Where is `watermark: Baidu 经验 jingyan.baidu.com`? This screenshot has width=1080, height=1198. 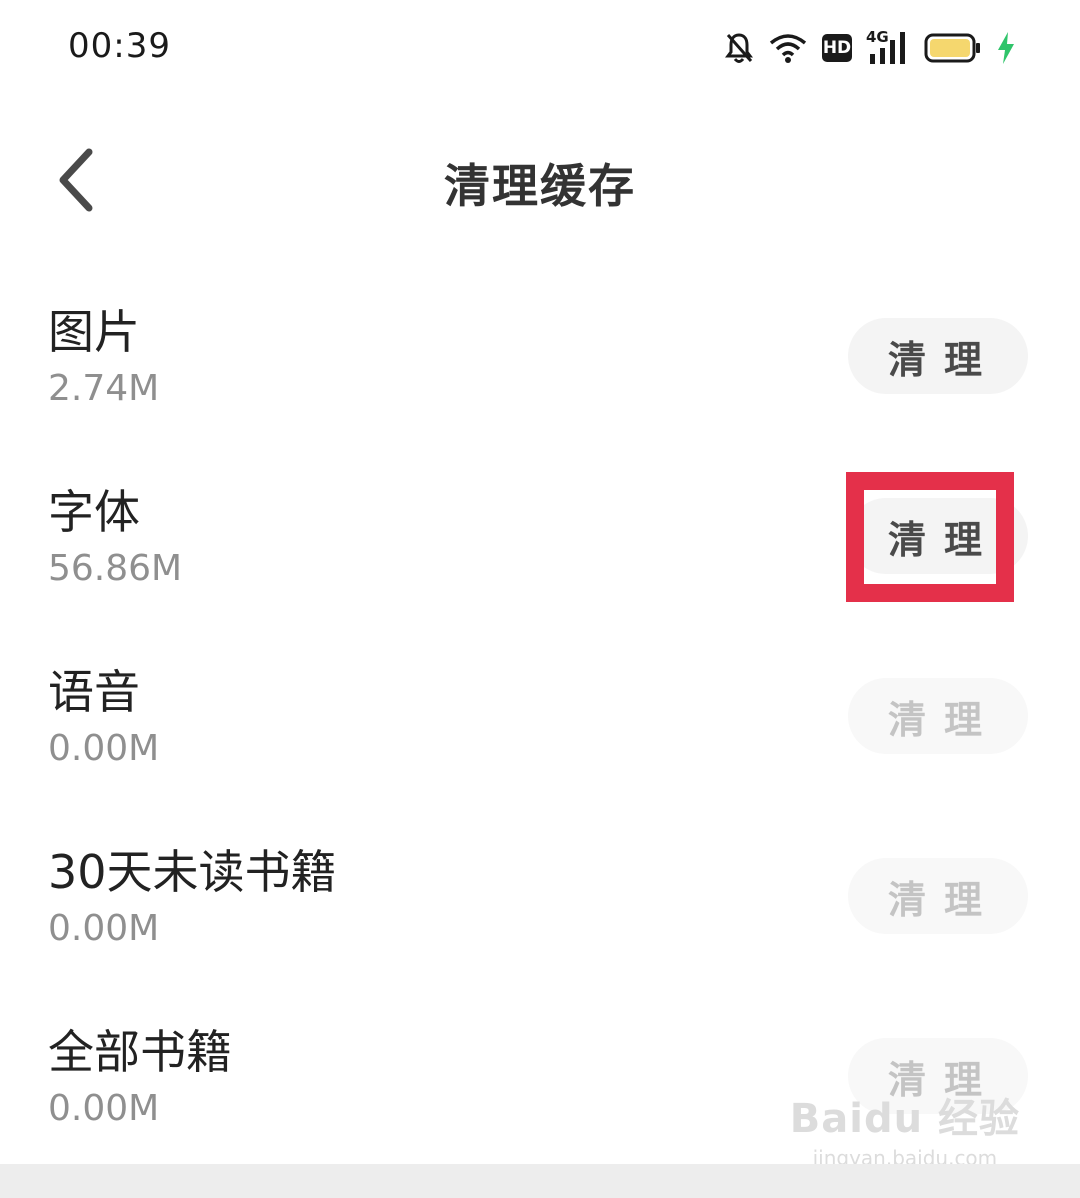 watermark: Baidu 经验 jingyan.baidu.com is located at coordinates (905, 1128).